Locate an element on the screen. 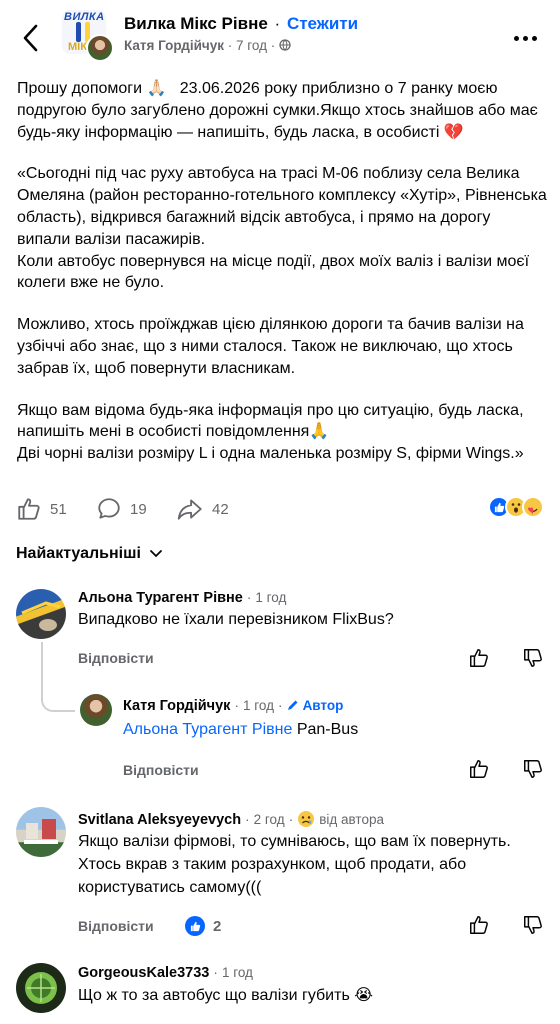 The height and width of the screenshot is (1024, 560). comment-time: 2 год is located at coordinates (269, 819).